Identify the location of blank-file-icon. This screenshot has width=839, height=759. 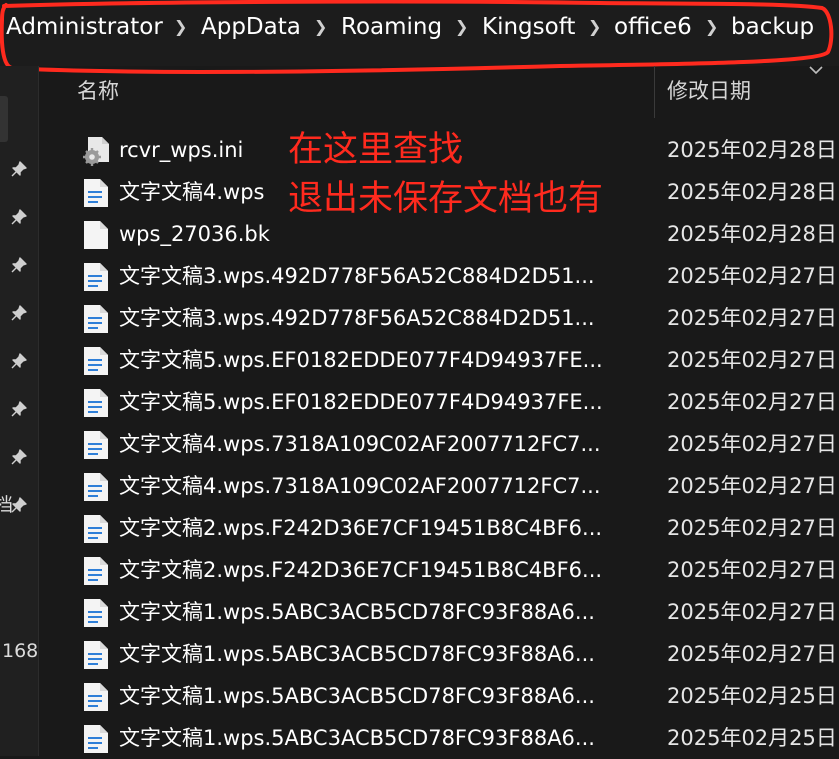
(96, 235).